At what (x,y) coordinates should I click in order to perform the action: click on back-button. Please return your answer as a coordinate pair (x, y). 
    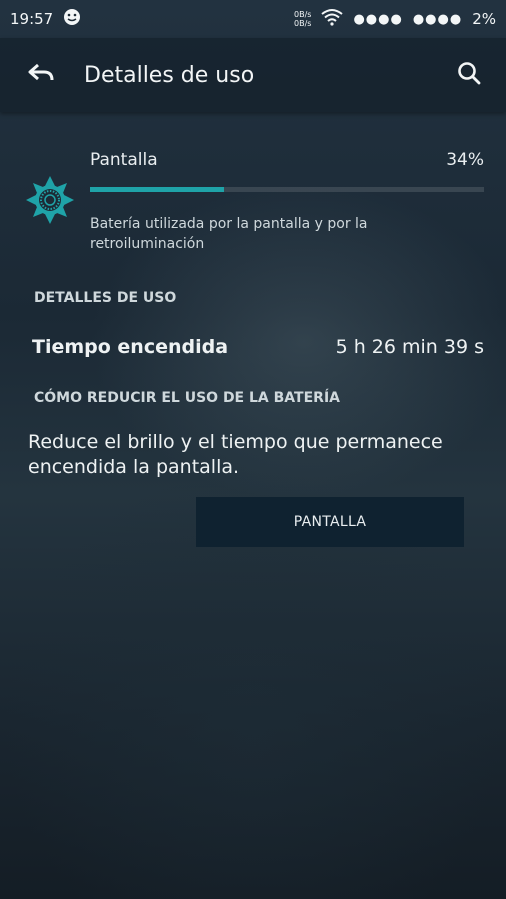
    Looking at the image, I should click on (41, 75).